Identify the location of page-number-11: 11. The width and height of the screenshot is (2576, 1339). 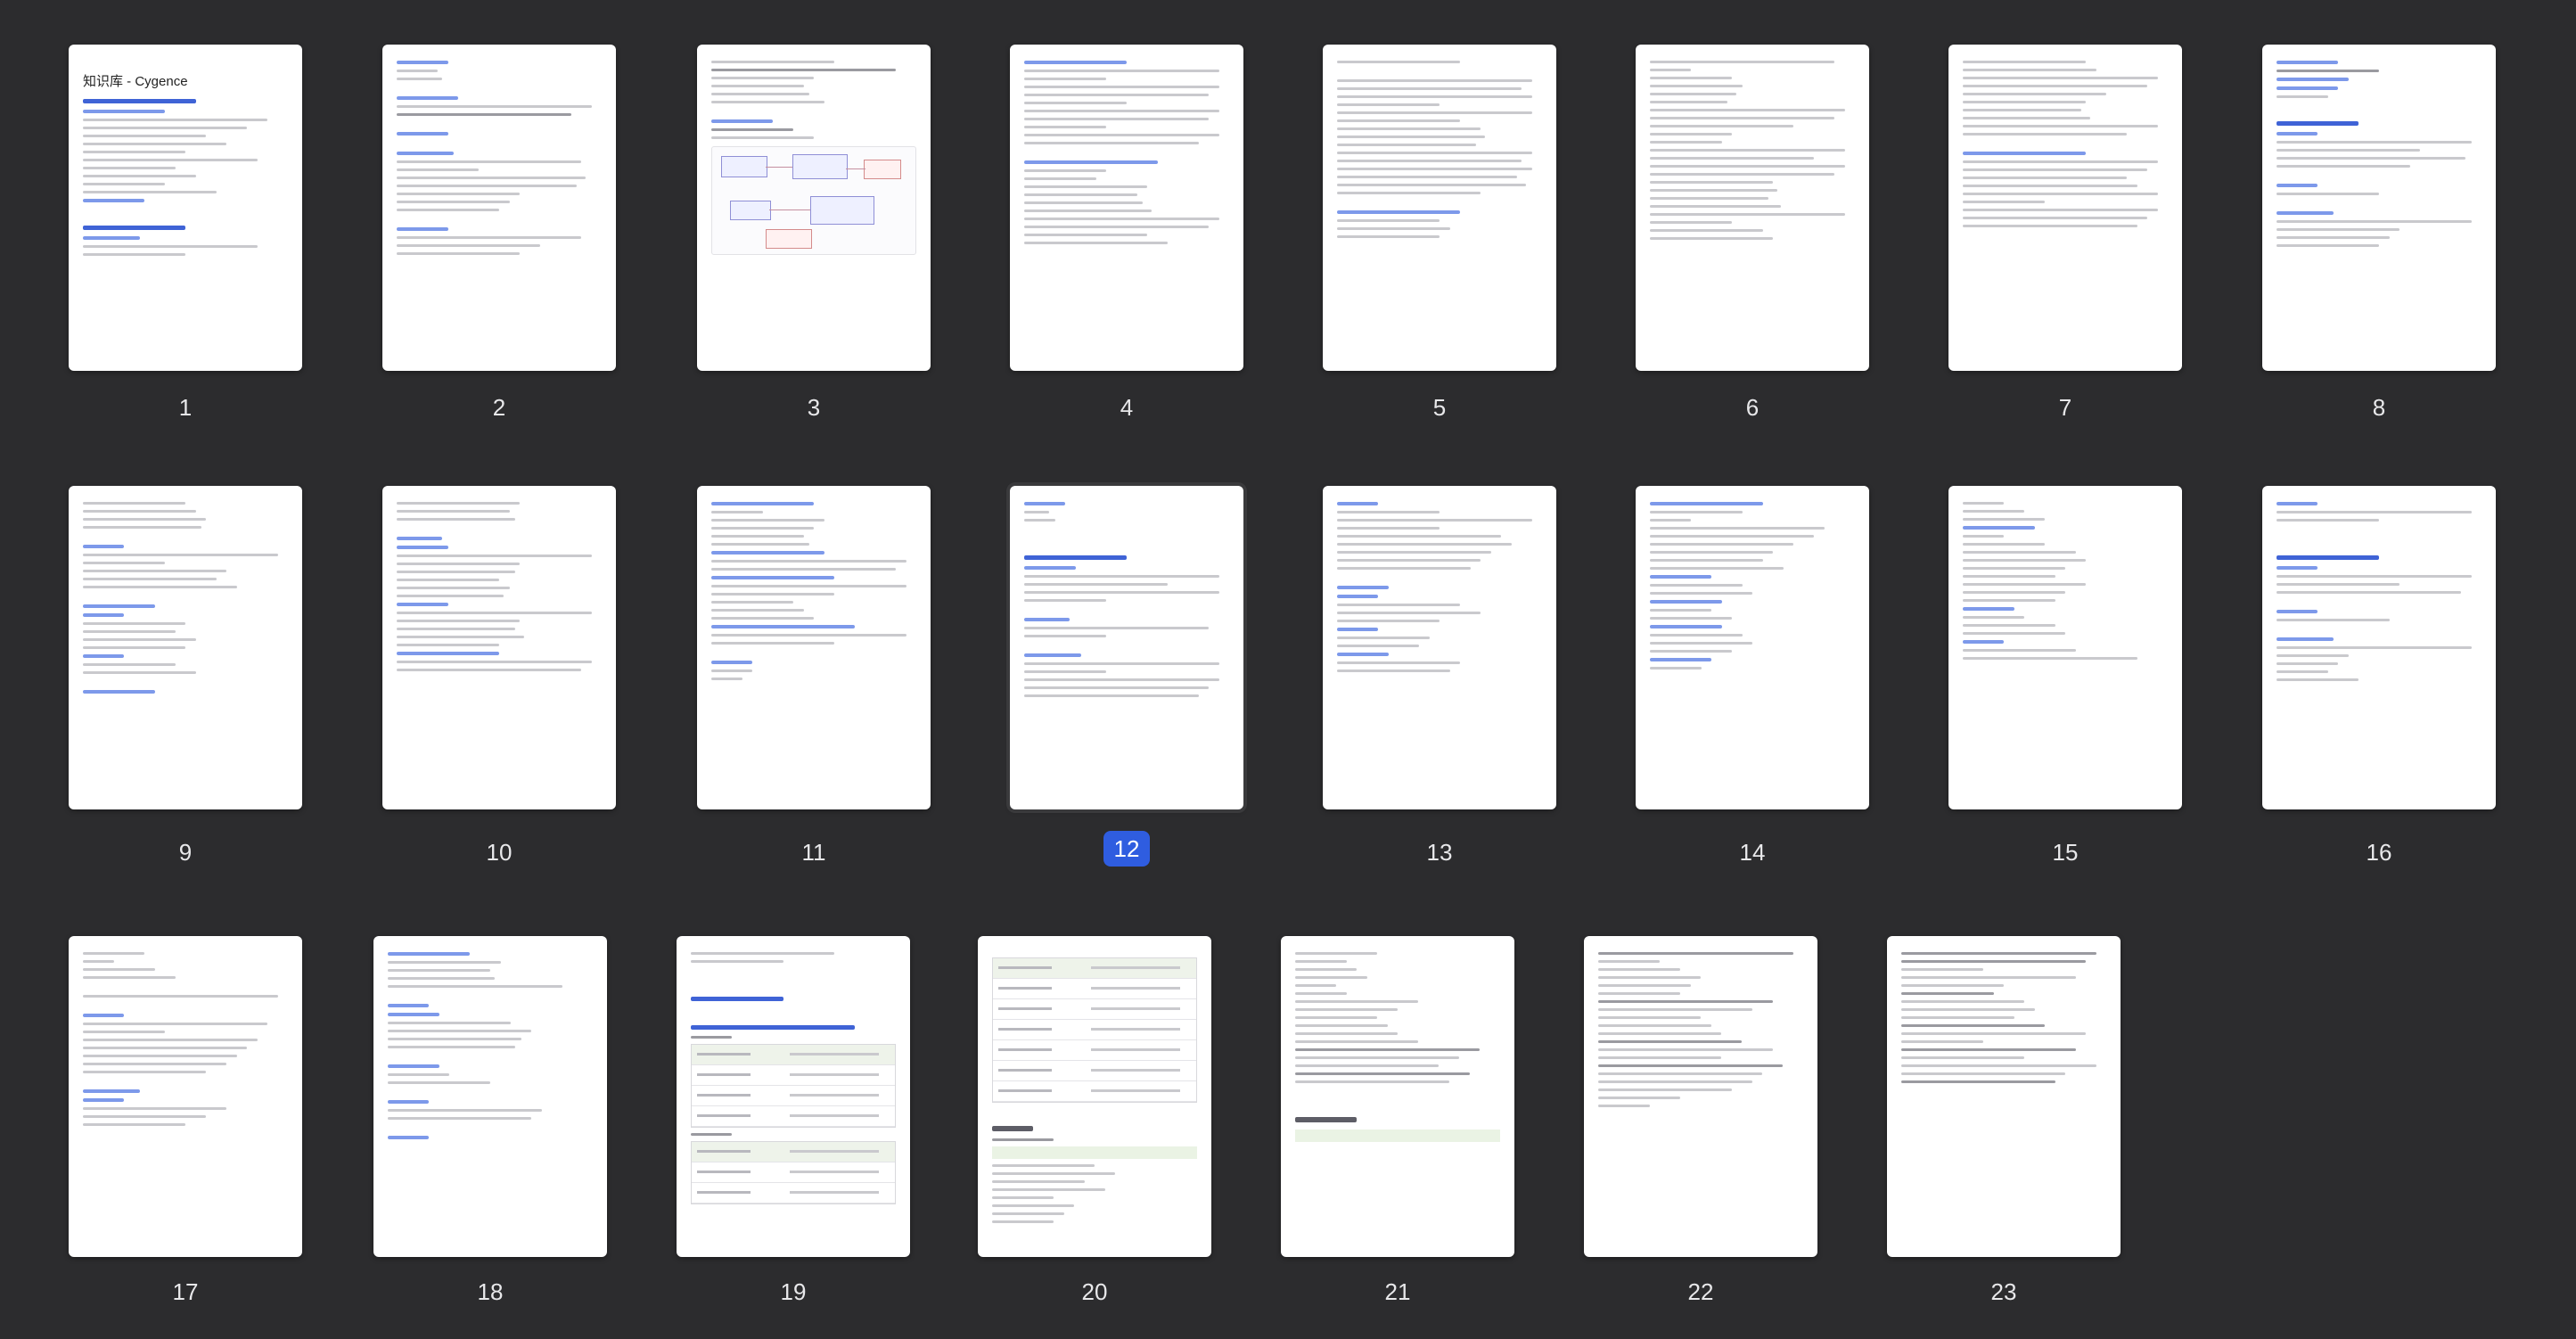
(813, 853).